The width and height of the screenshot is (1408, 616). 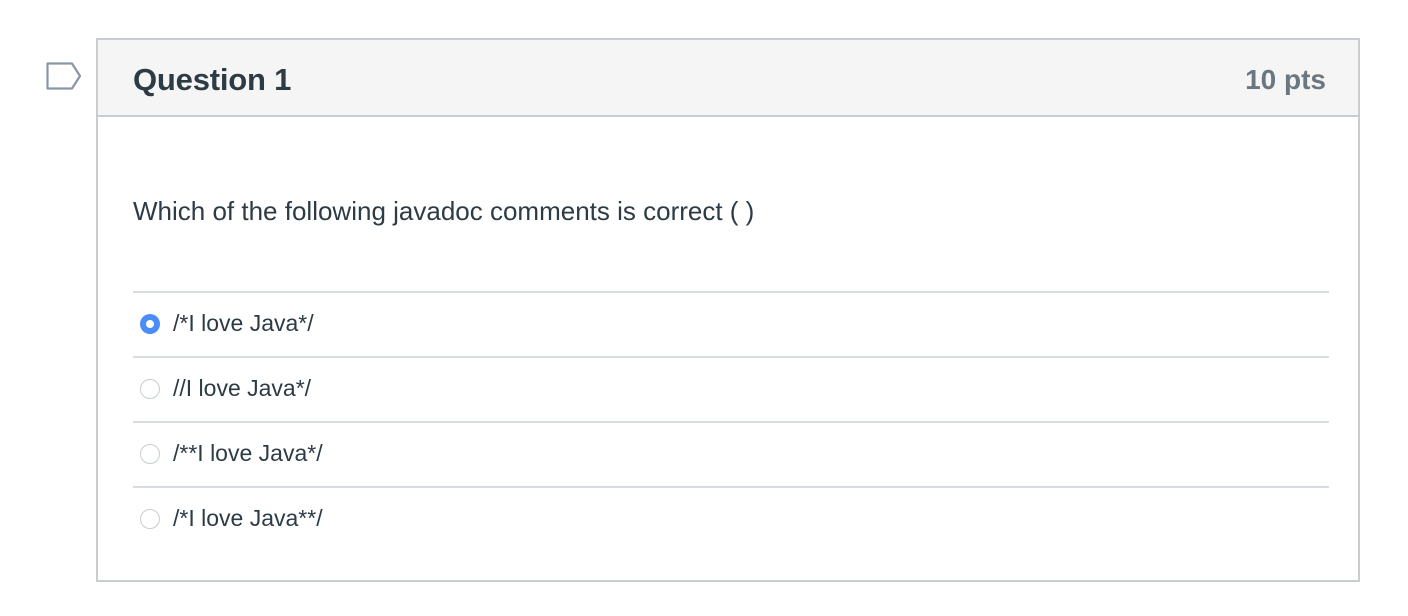 What do you see at coordinates (212, 79) in the screenshot?
I see `question-title: Question 1` at bounding box center [212, 79].